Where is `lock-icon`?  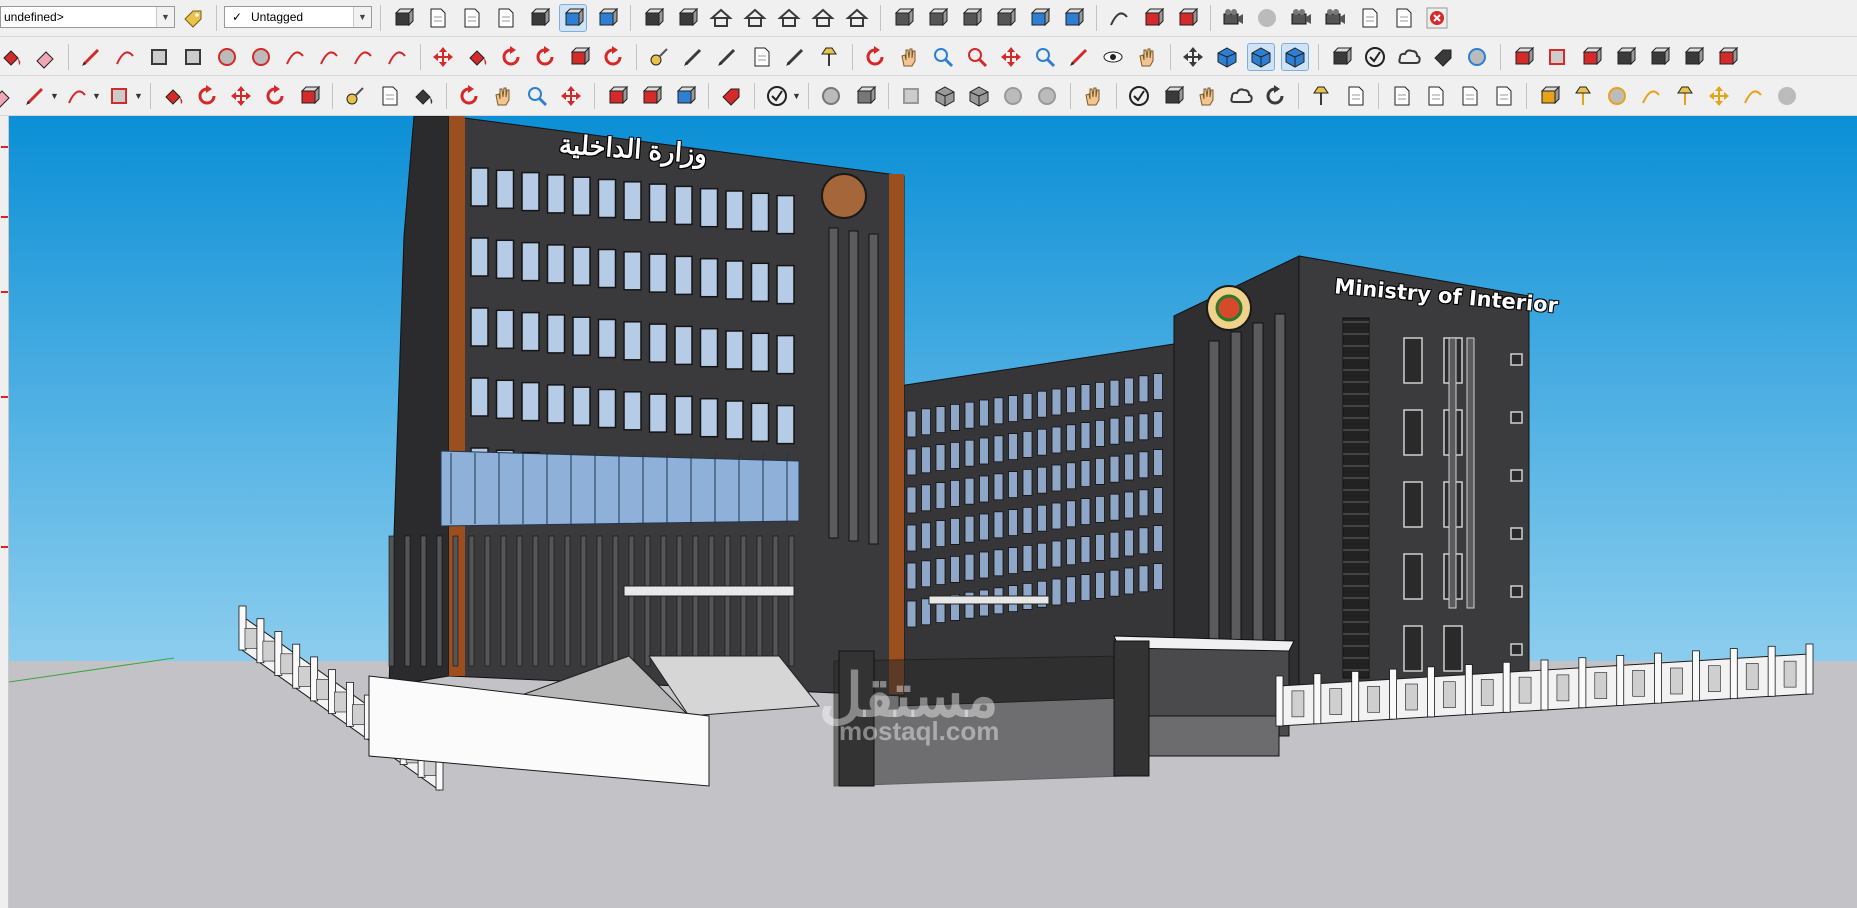
lock-icon is located at coordinates (1503, 96).